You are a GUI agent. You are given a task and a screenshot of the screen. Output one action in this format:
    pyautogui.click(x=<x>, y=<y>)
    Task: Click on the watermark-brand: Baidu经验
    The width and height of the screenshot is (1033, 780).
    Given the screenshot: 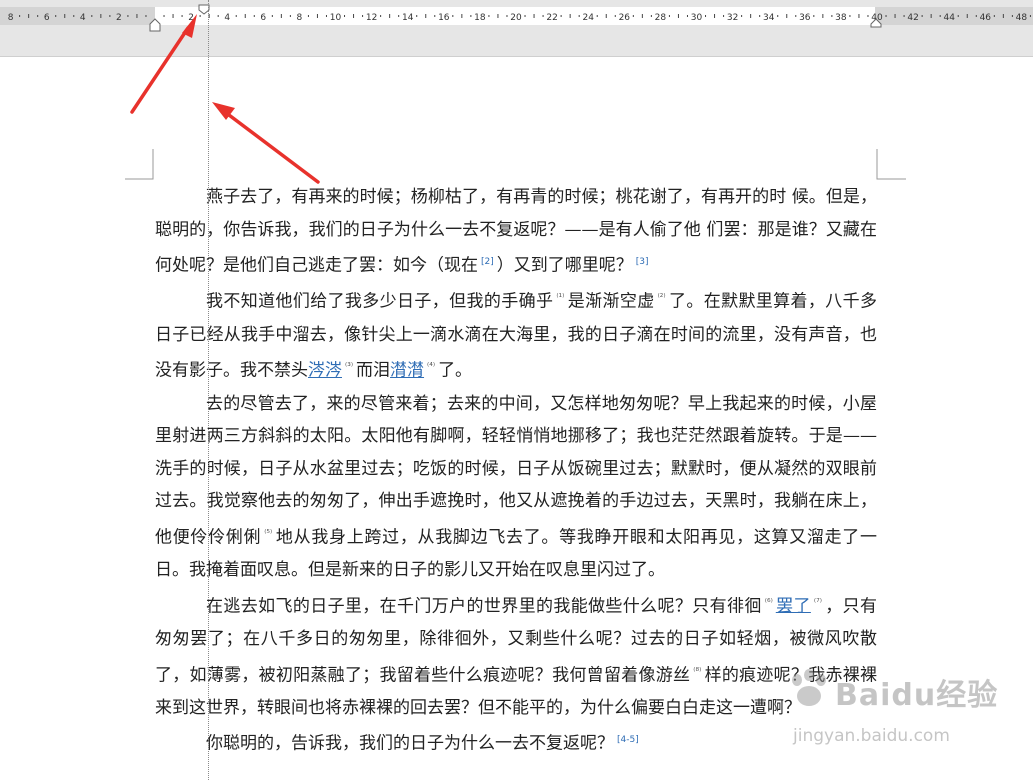 What is the action you would take?
    pyautogui.click(x=917, y=695)
    